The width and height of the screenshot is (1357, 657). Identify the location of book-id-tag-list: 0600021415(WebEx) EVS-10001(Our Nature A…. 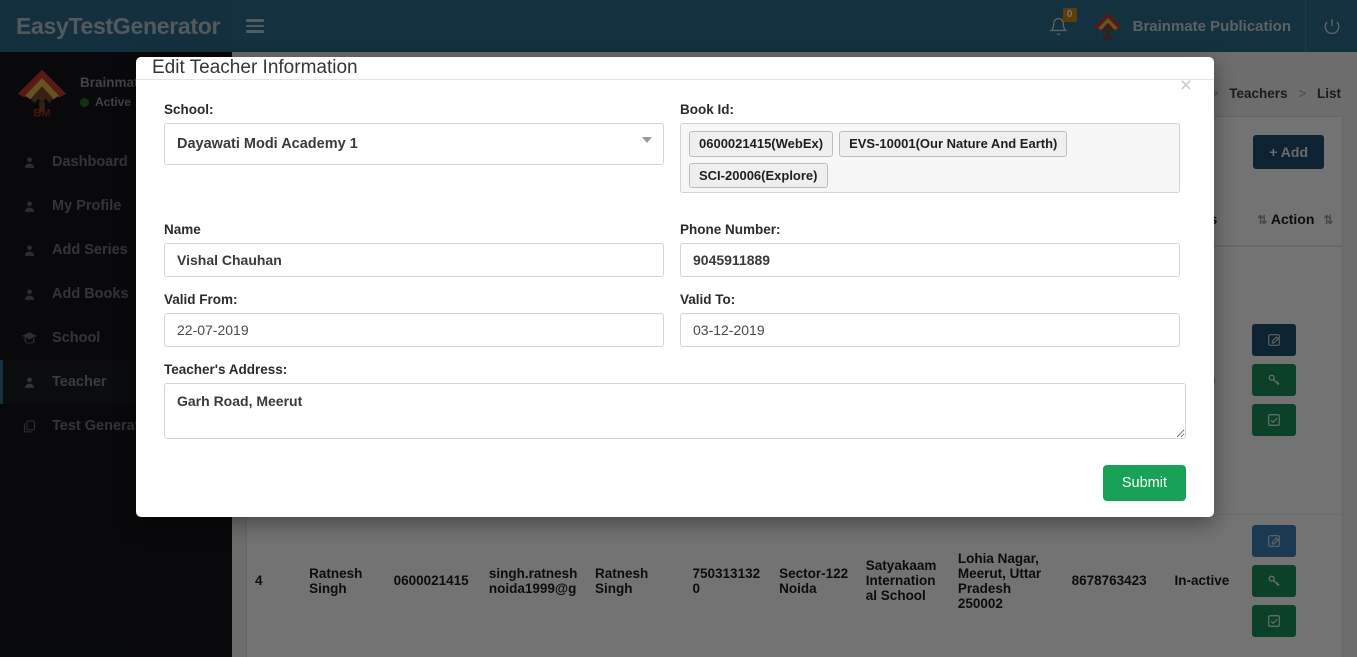
(930, 158).